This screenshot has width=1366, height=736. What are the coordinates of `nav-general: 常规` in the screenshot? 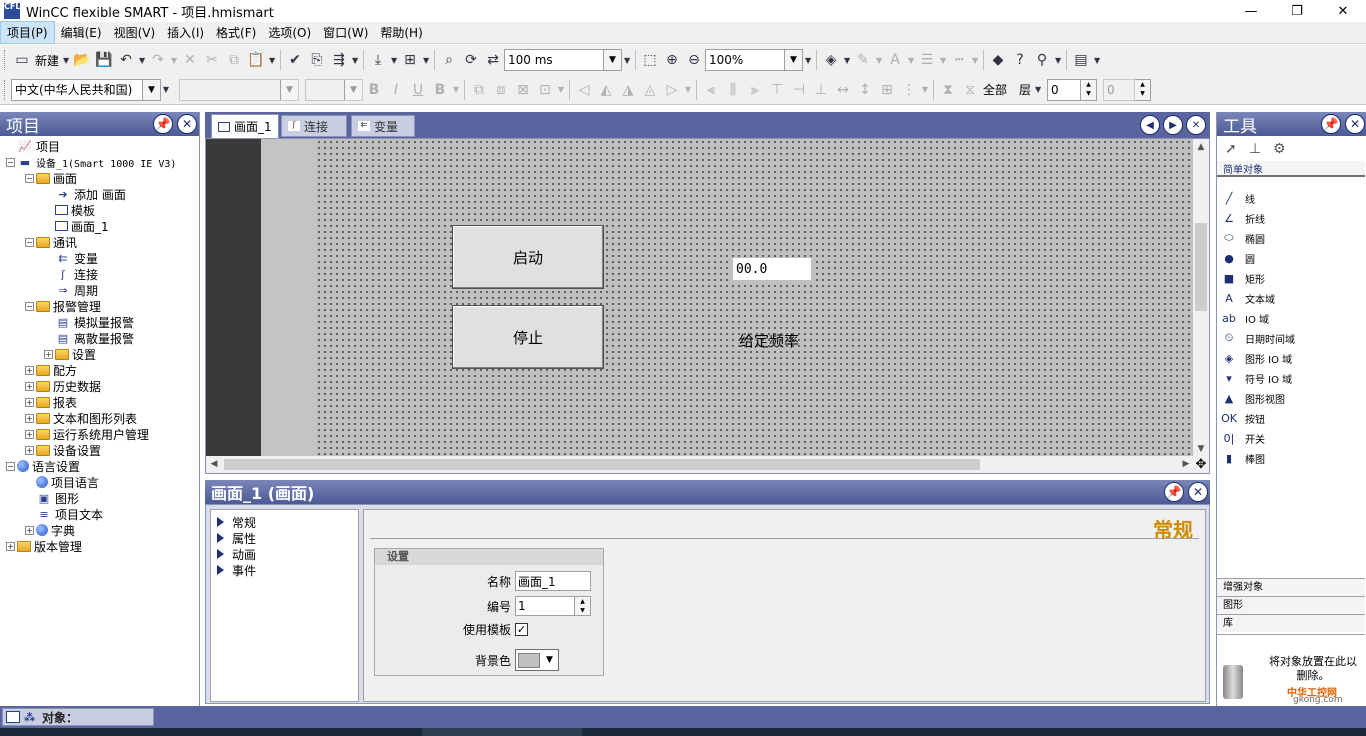 It's located at (284, 522).